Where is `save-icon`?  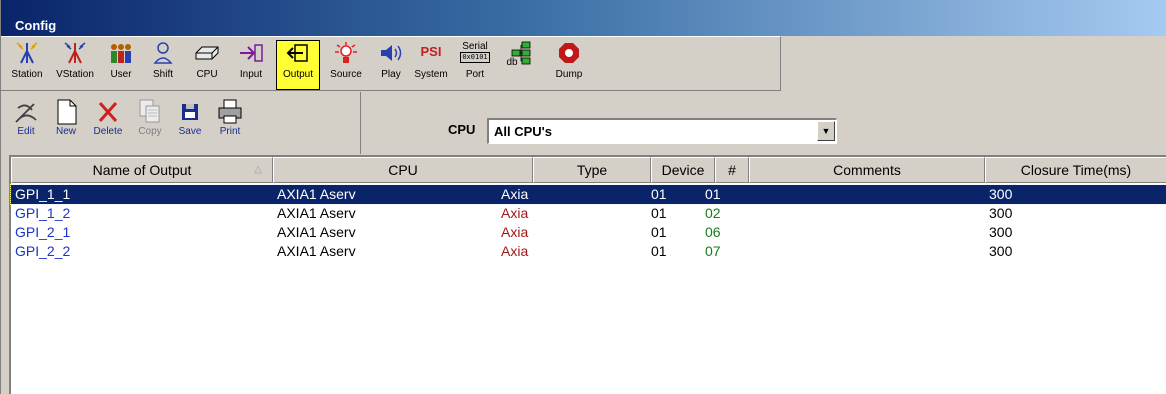
save-icon is located at coordinates (190, 112).